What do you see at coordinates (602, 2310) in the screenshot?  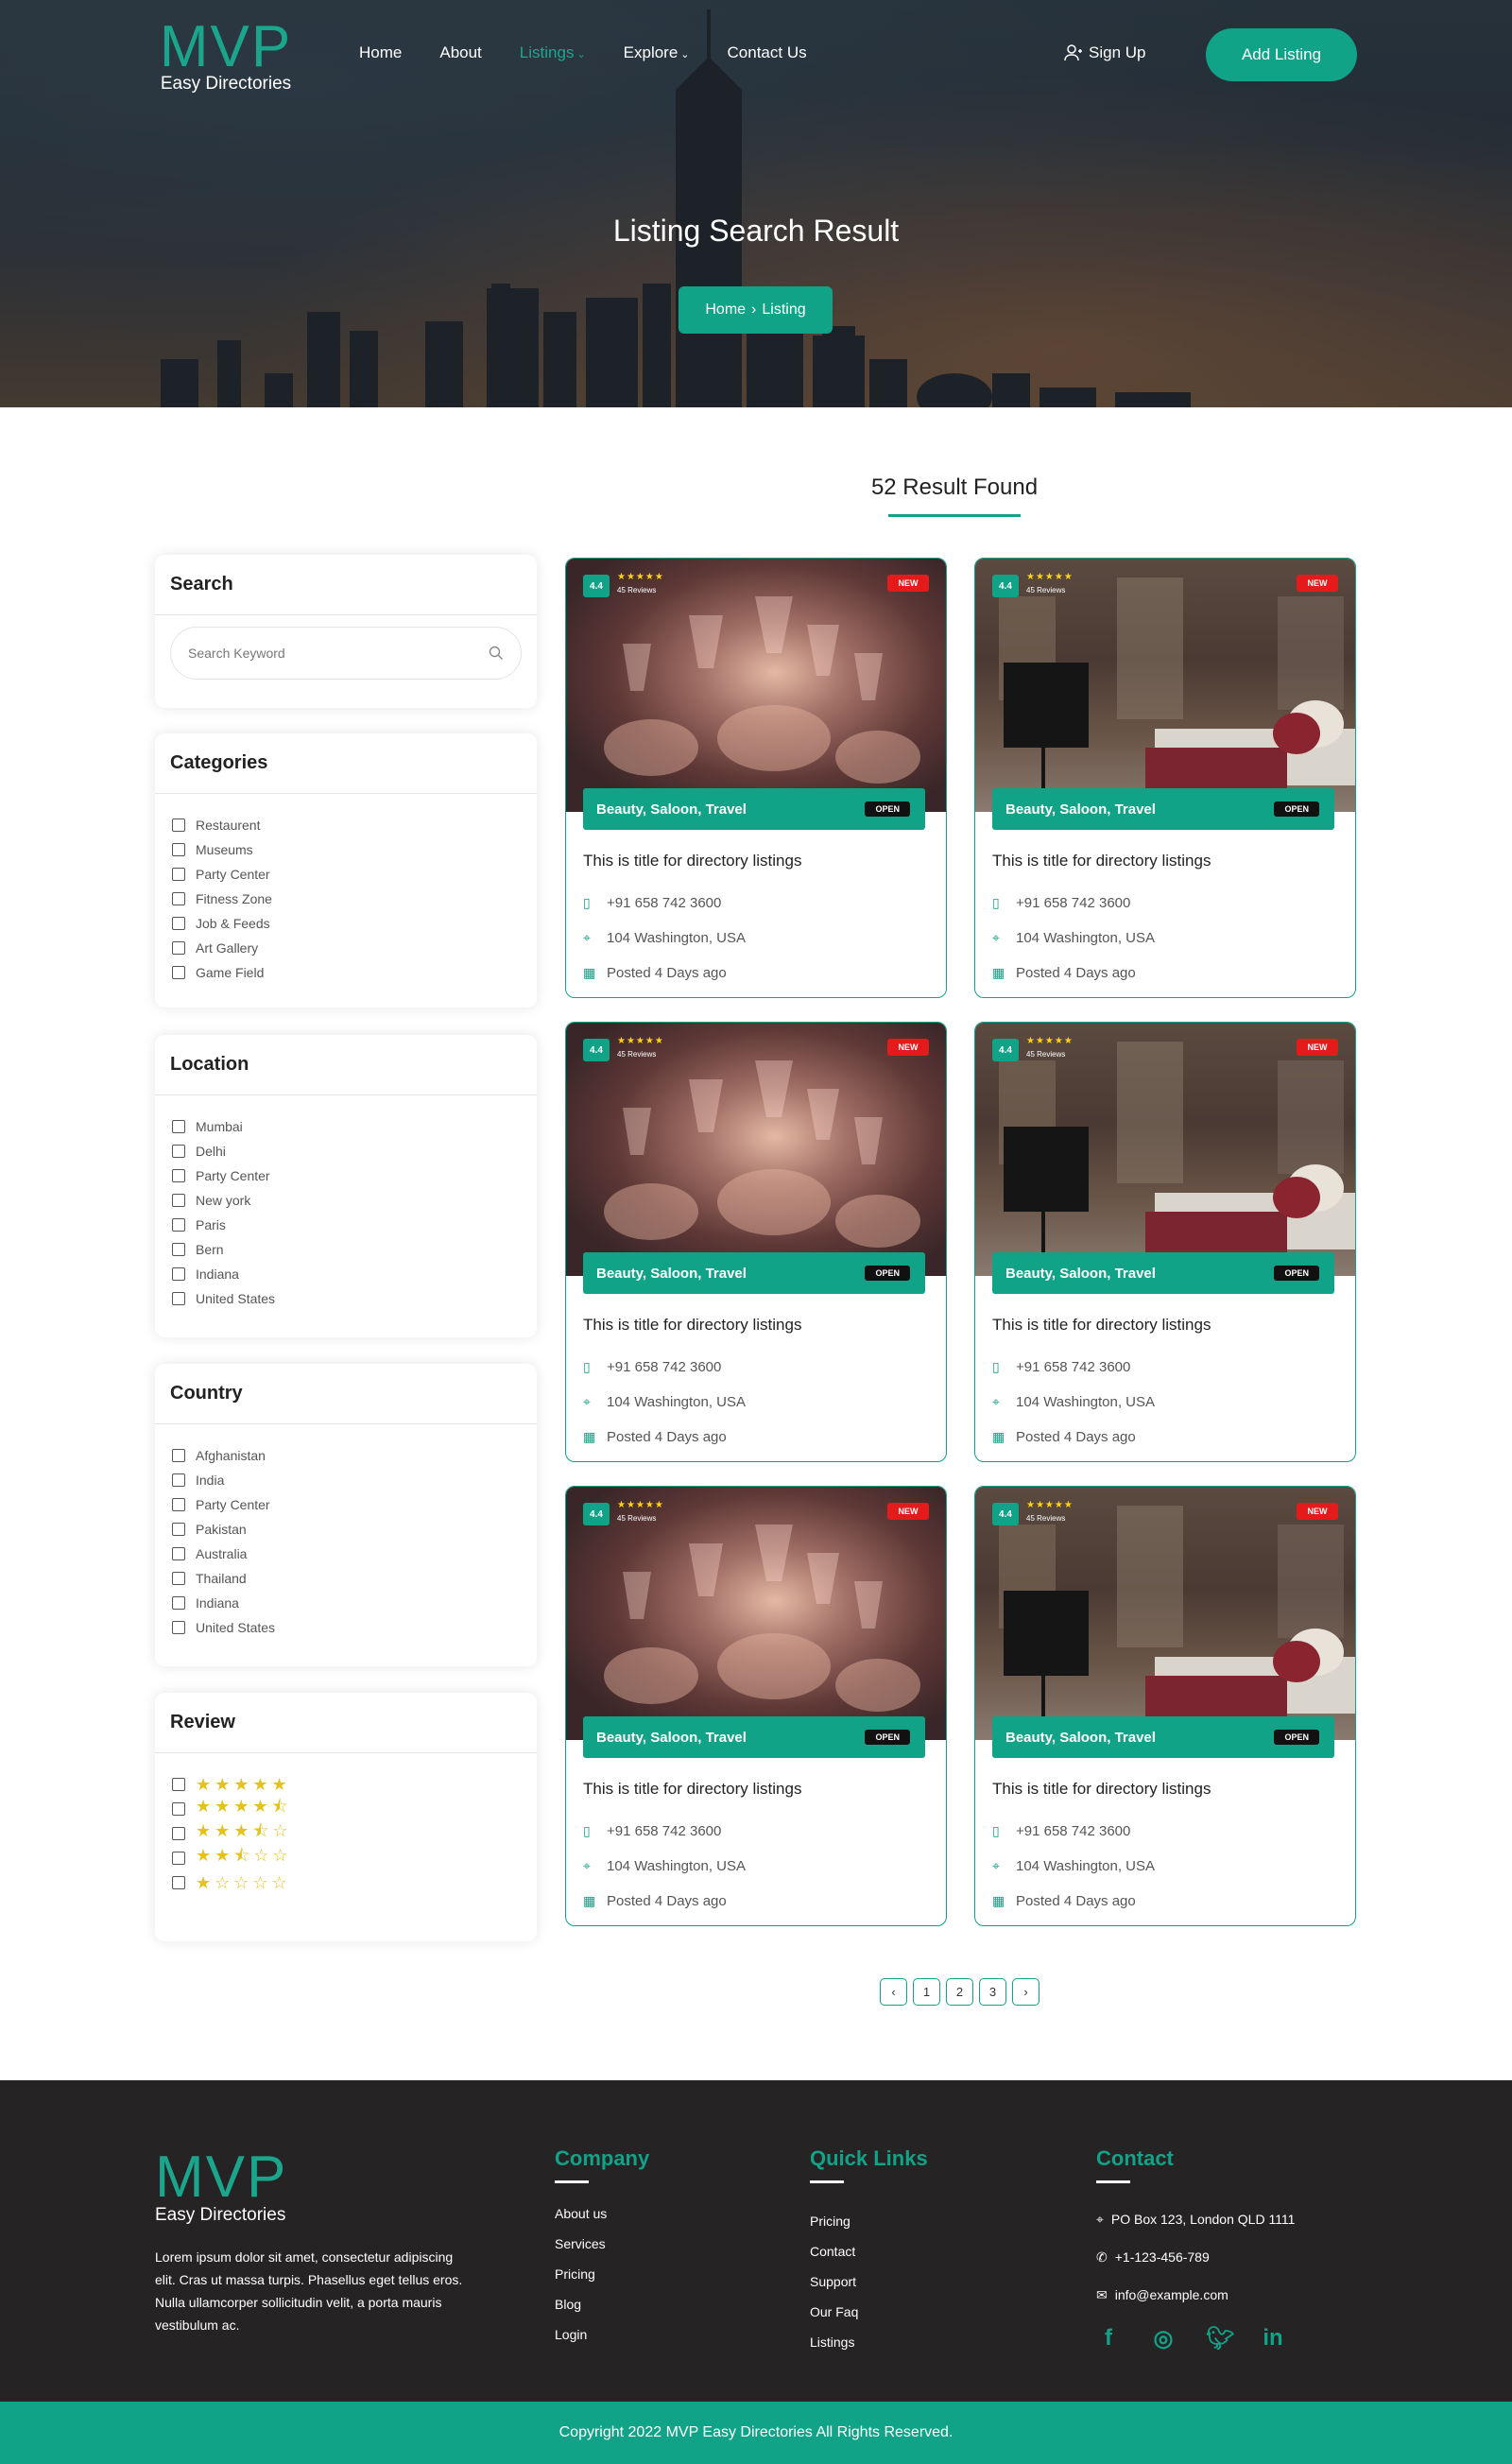 I see `footer-link: Blog` at bounding box center [602, 2310].